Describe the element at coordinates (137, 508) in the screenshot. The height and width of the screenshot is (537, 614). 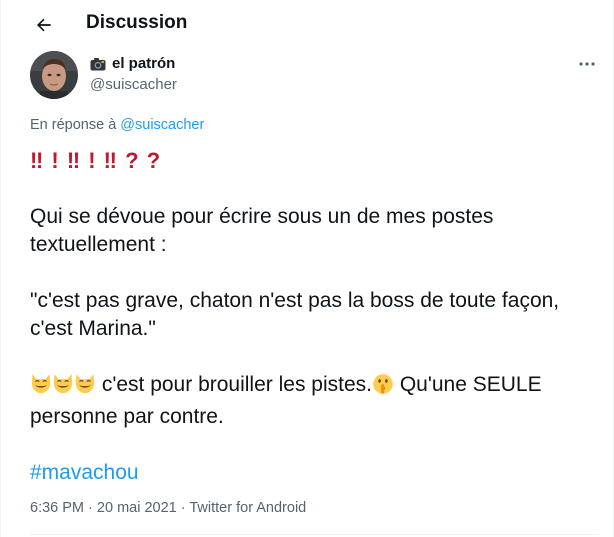
I see `tweet-date: 20 mai 2021` at that location.